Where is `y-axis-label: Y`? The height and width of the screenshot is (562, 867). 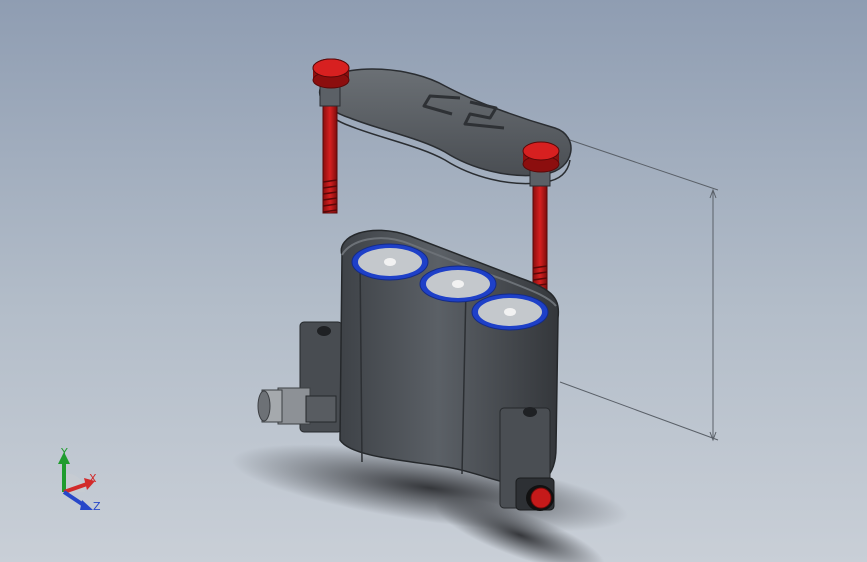 y-axis-label: Y is located at coordinates (64, 452).